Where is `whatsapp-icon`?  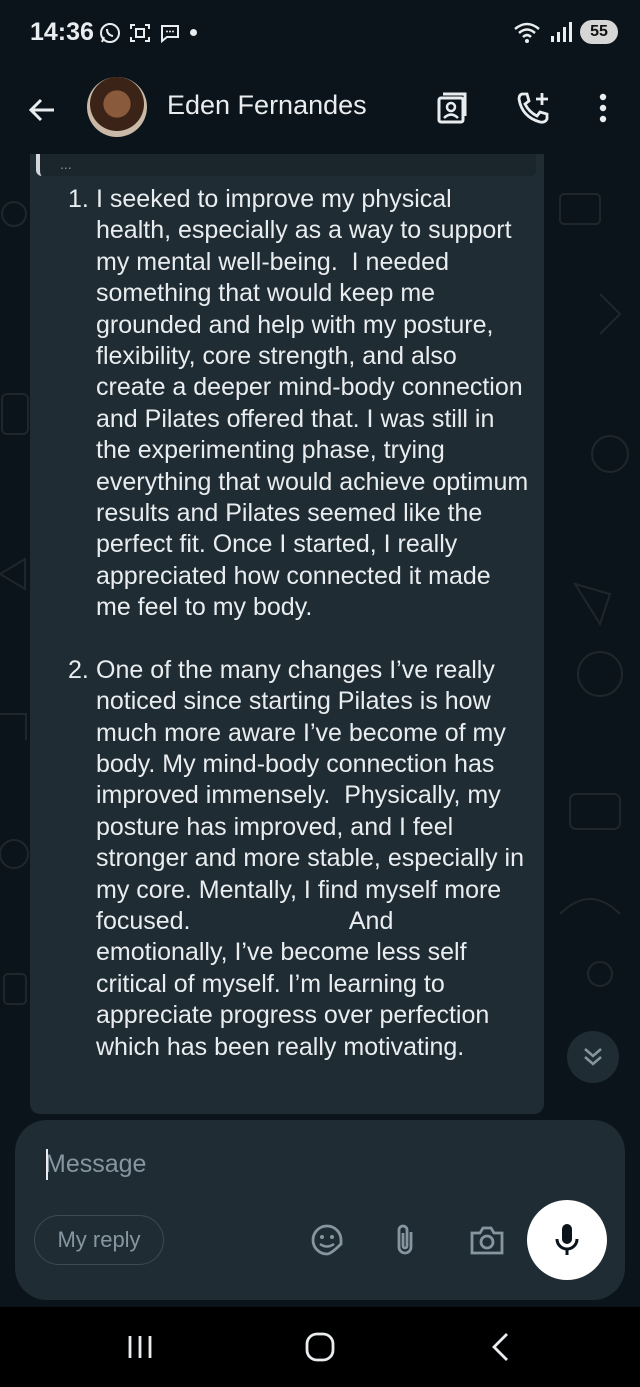
whatsapp-icon is located at coordinates (110, 33).